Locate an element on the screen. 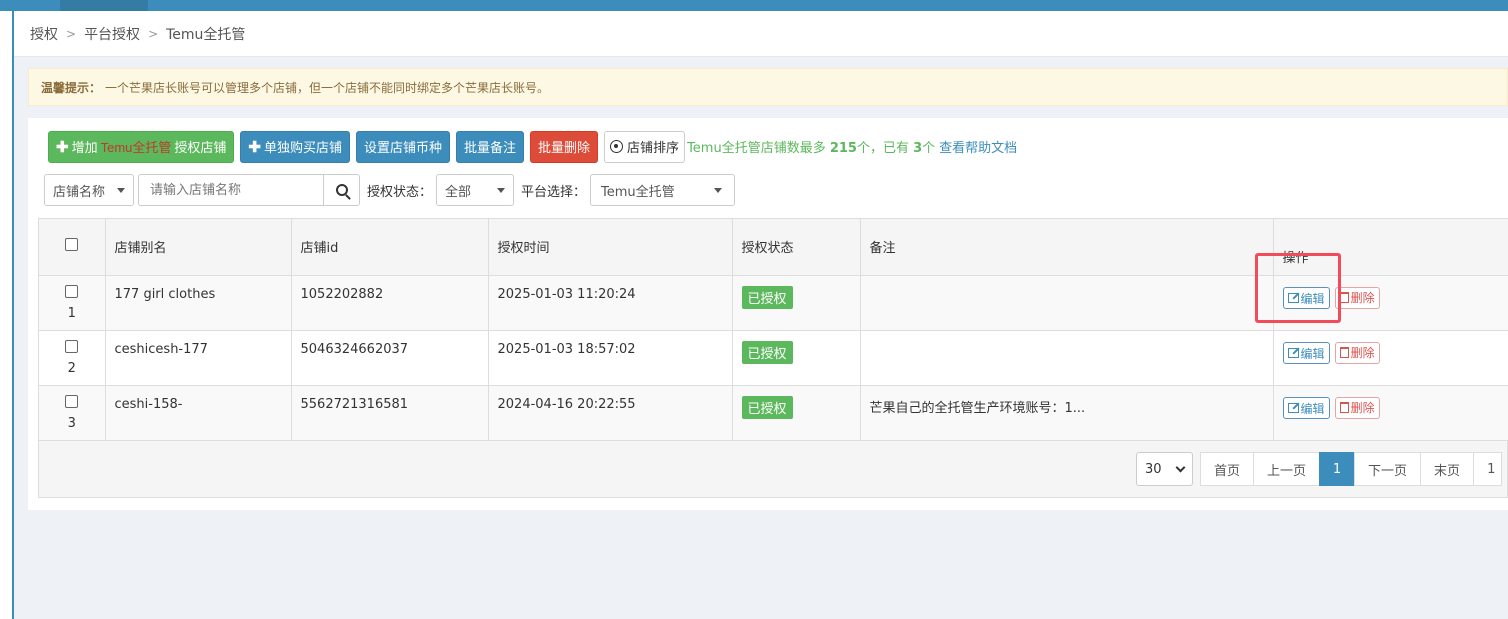 This screenshot has height=619, width=1508. cell-alias: ceshicesh-177 is located at coordinates (198, 358).